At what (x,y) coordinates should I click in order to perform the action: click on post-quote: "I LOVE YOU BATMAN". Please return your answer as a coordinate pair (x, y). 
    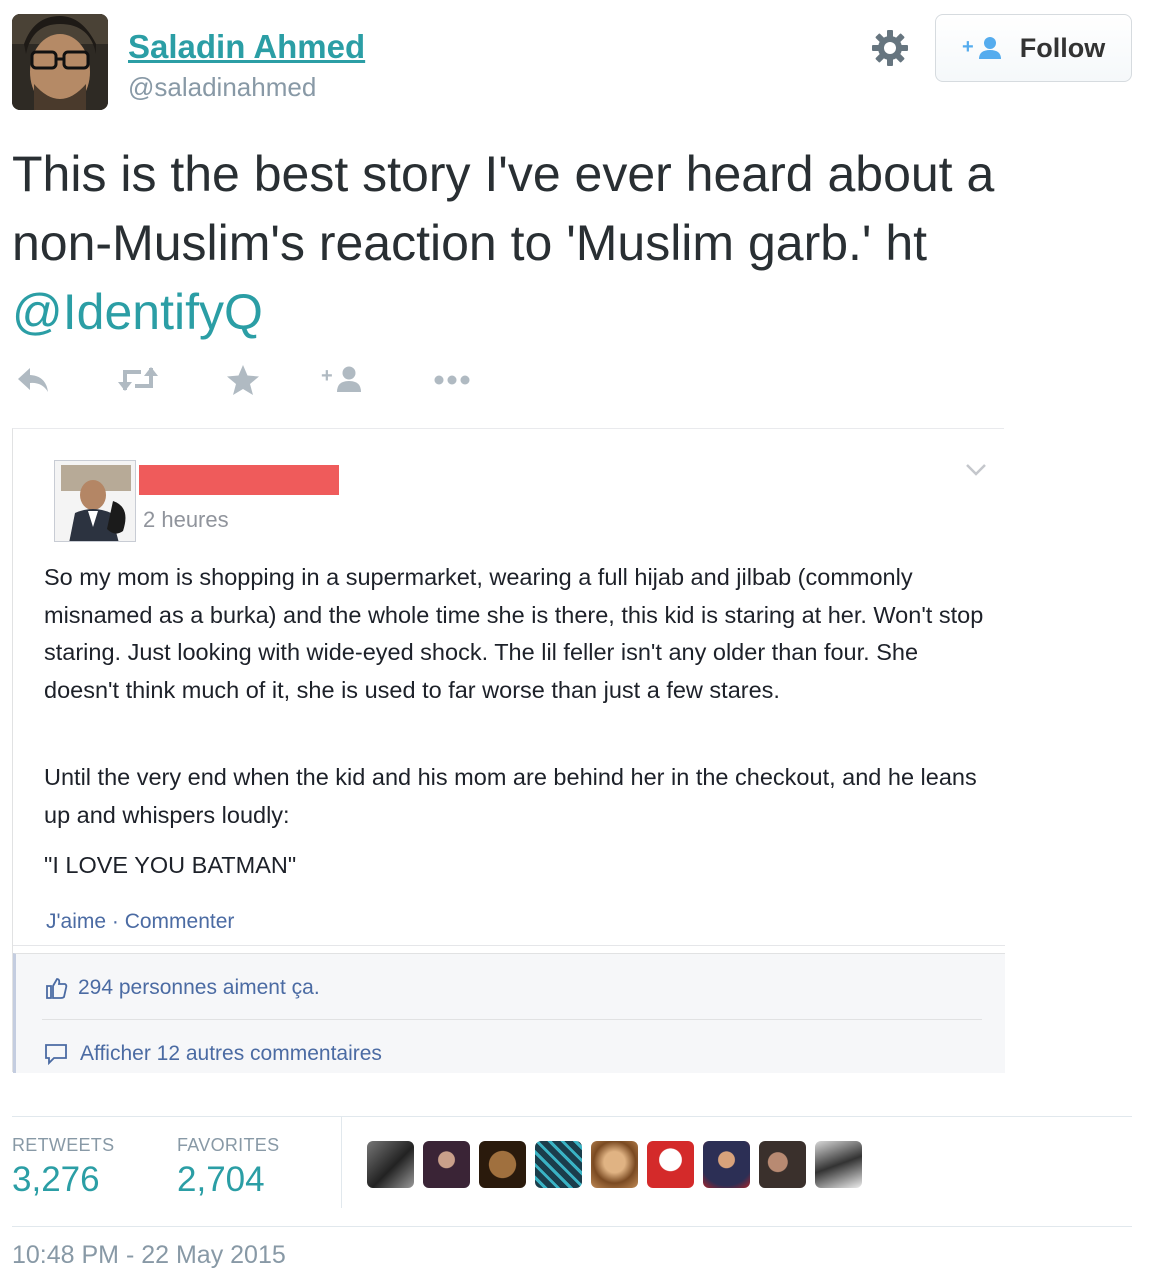
    Looking at the image, I should click on (170, 865).